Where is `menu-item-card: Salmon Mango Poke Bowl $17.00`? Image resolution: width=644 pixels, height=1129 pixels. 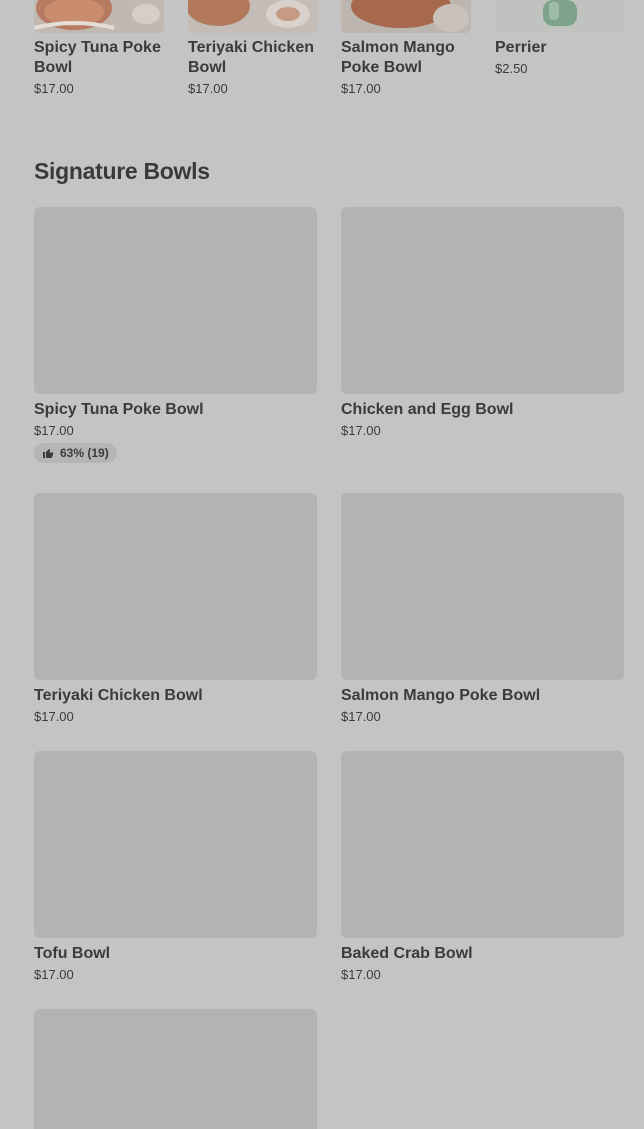 menu-item-card: Salmon Mango Poke Bowl $17.00 is located at coordinates (482, 608).